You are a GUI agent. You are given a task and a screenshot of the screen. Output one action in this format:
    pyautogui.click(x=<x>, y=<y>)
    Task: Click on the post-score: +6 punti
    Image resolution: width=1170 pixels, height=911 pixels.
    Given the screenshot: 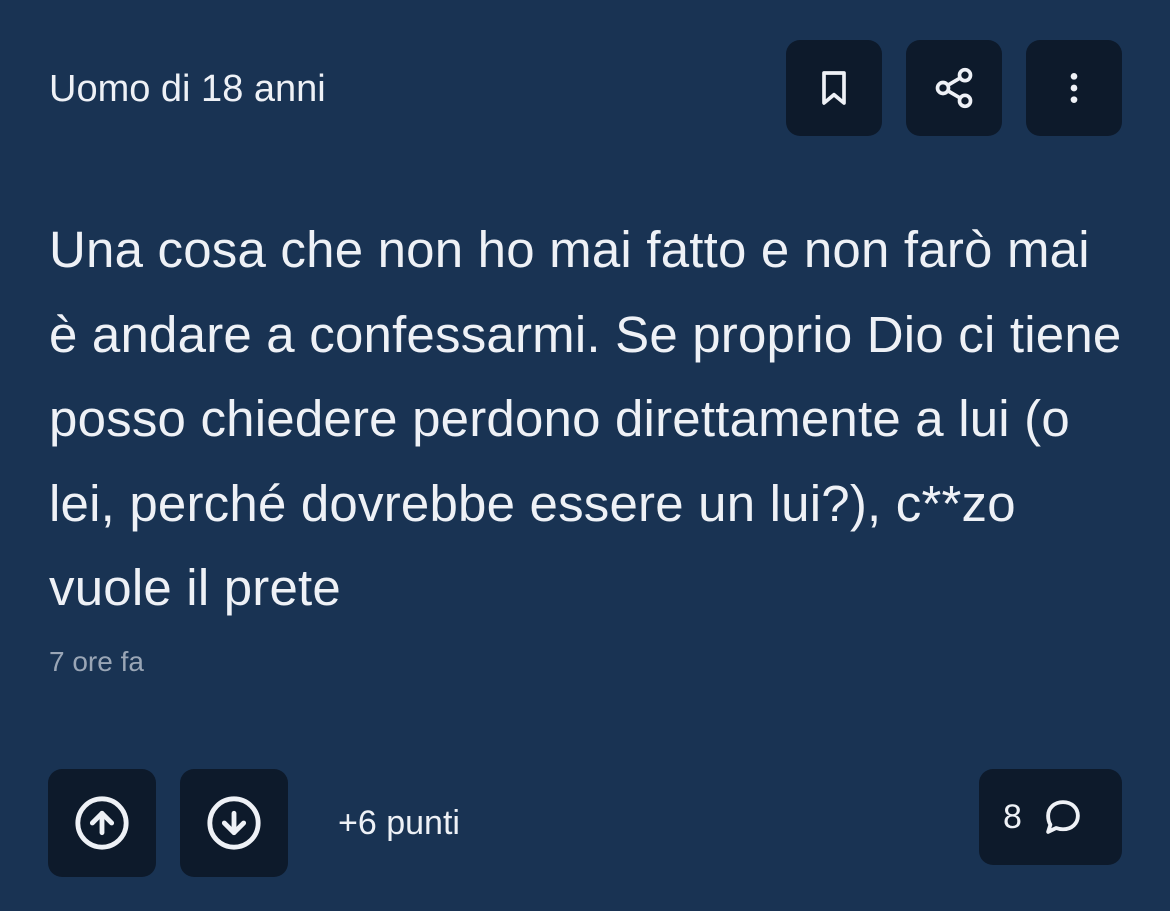 What is the action you would take?
    pyautogui.click(x=399, y=823)
    